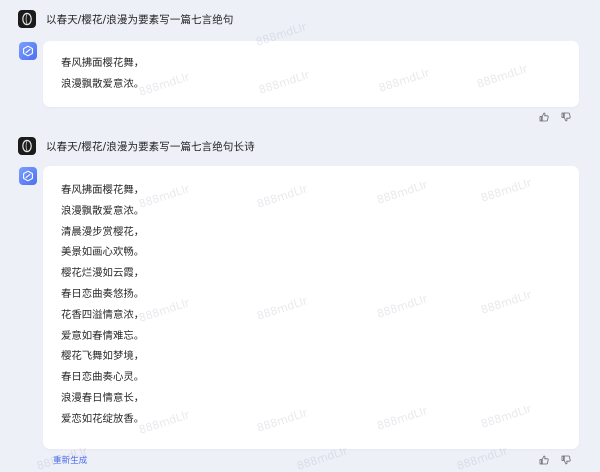 Image resolution: width=600 pixels, height=472 pixels. What do you see at coordinates (103, 335) in the screenshot?
I see `response-line: 爱意如春情难忘。` at bounding box center [103, 335].